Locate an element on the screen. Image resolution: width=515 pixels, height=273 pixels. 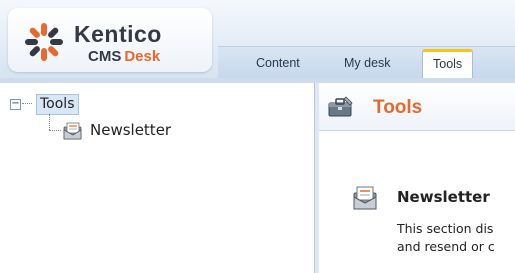
logo-product-desk: Desk is located at coordinates (142, 56).